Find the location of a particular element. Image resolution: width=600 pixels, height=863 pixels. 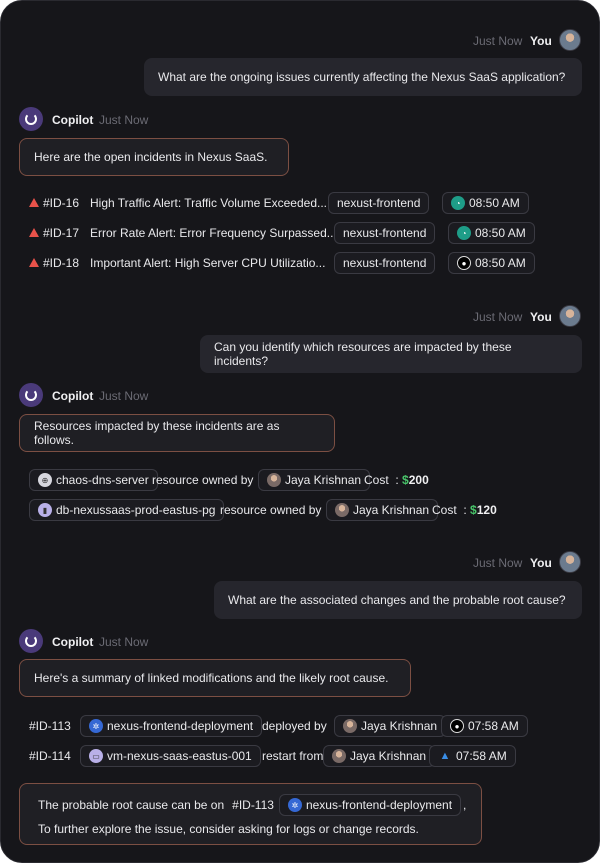

change-time: 07:58 AM is located at coordinates (481, 756).